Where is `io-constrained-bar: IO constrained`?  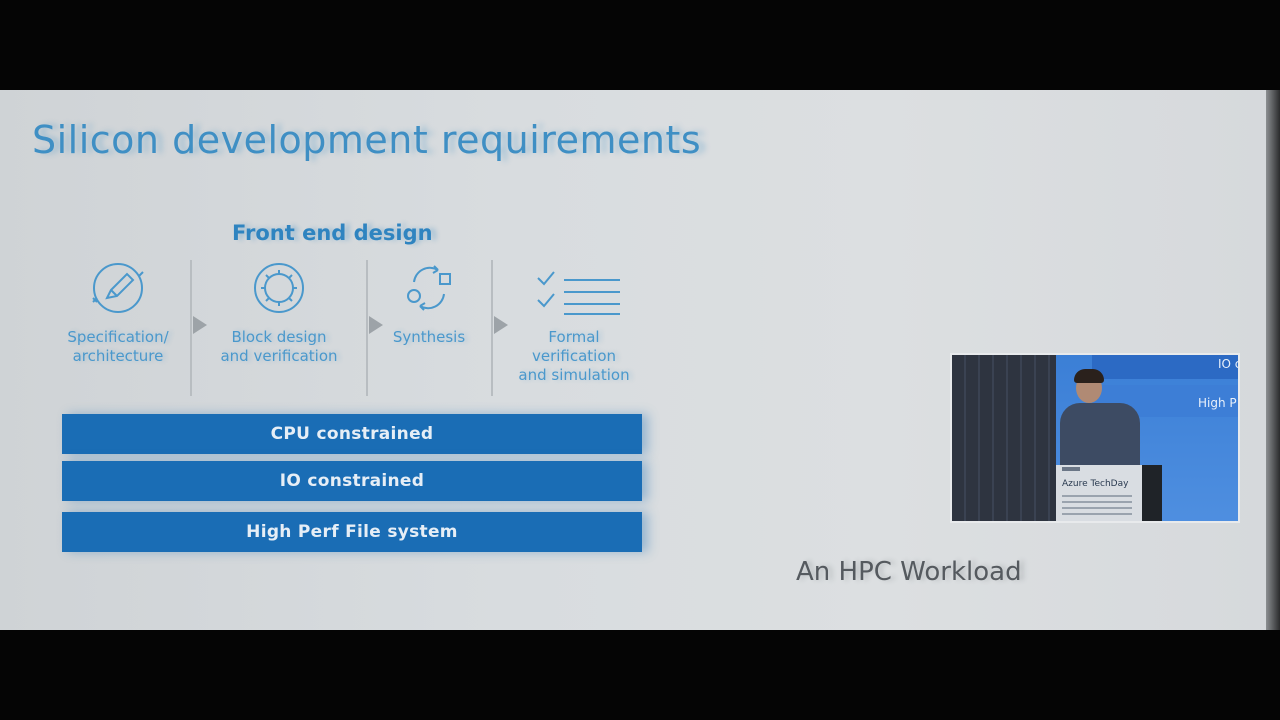 io-constrained-bar: IO constrained is located at coordinates (352, 481).